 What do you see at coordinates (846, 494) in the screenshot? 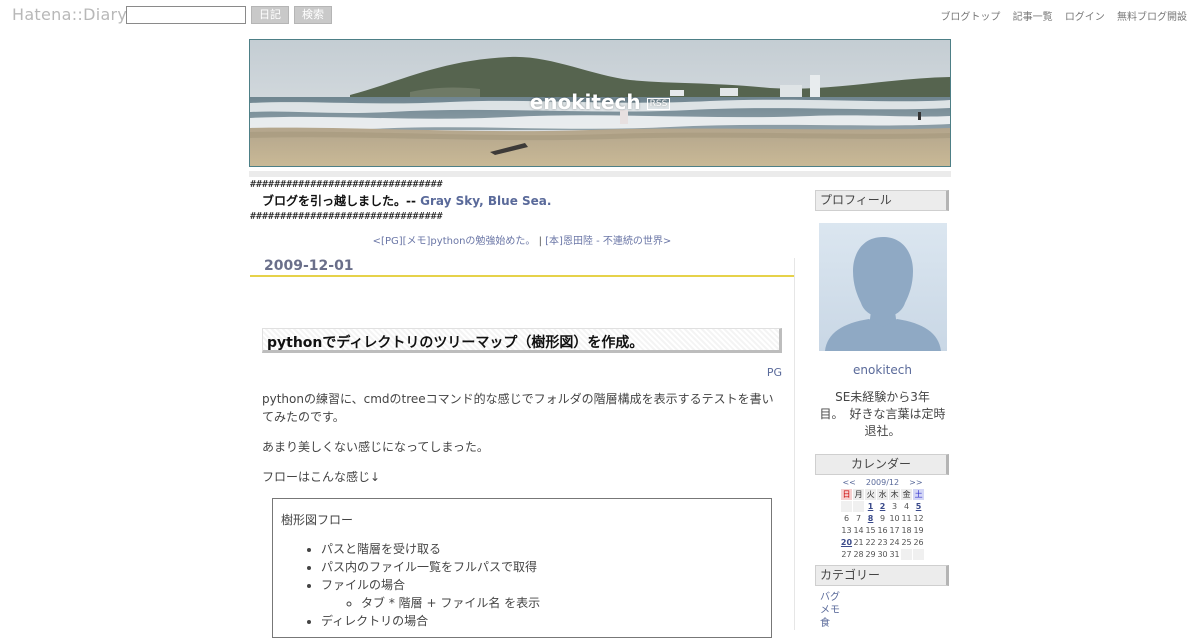
I see `calendar-weekday: 日` at bounding box center [846, 494].